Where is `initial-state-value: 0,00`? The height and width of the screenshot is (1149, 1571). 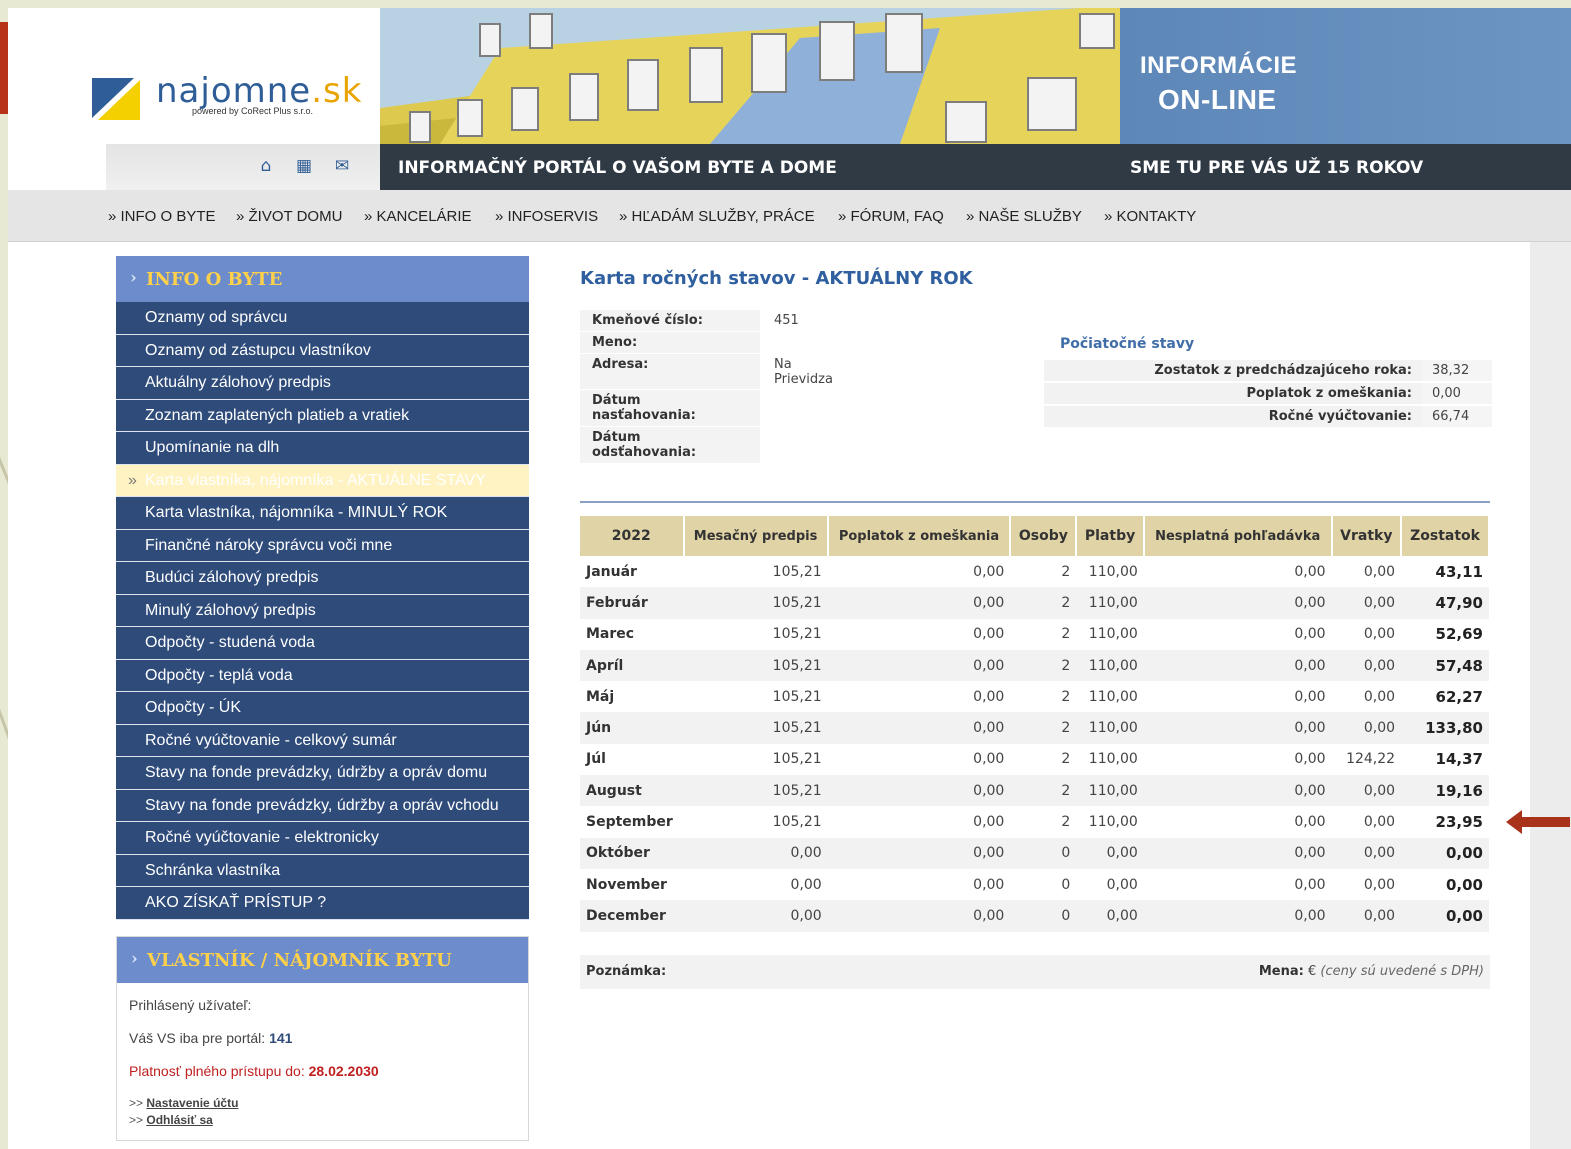
initial-state-value: 0,00 is located at coordinates (1457, 393).